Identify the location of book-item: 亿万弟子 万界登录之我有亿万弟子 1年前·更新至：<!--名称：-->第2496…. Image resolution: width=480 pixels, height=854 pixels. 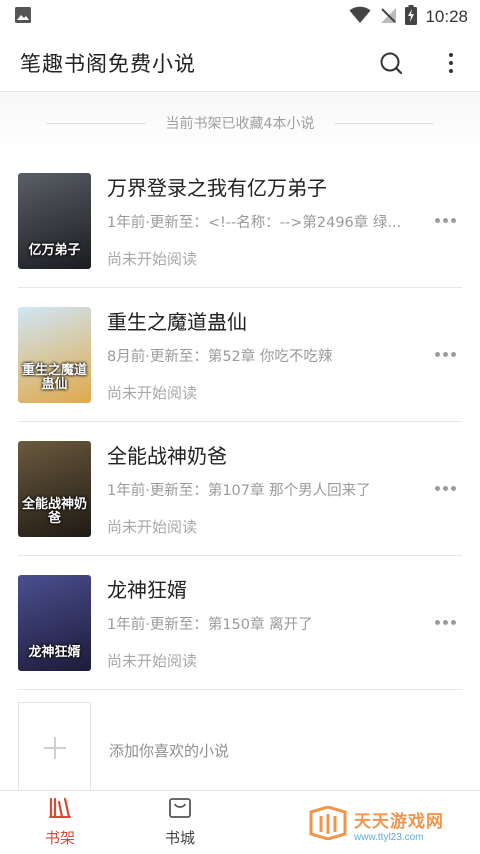
(240, 221).